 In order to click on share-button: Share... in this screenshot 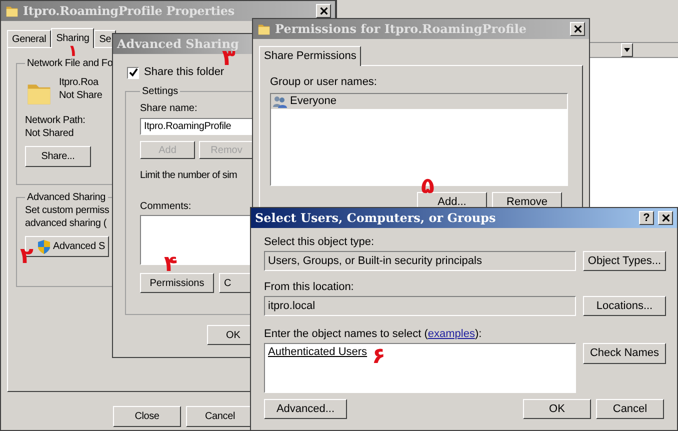, I will do `click(58, 156)`.